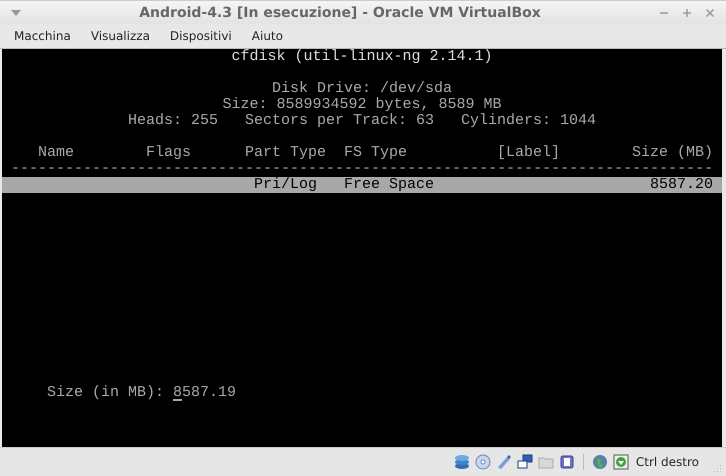 Image resolution: width=726 pixels, height=476 pixels. What do you see at coordinates (362, 57) in the screenshot?
I see `program-title: cfdisk (util-linux-ng 2.14.1)` at bounding box center [362, 57].